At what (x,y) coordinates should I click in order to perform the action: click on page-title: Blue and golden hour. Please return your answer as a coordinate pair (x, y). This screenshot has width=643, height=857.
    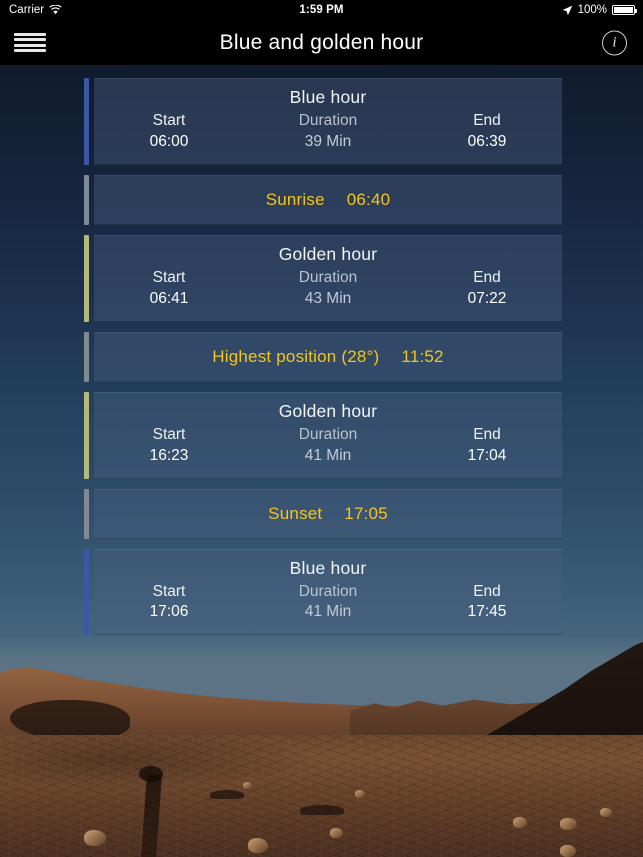
    Looking at the image, I should click on (321, 42).